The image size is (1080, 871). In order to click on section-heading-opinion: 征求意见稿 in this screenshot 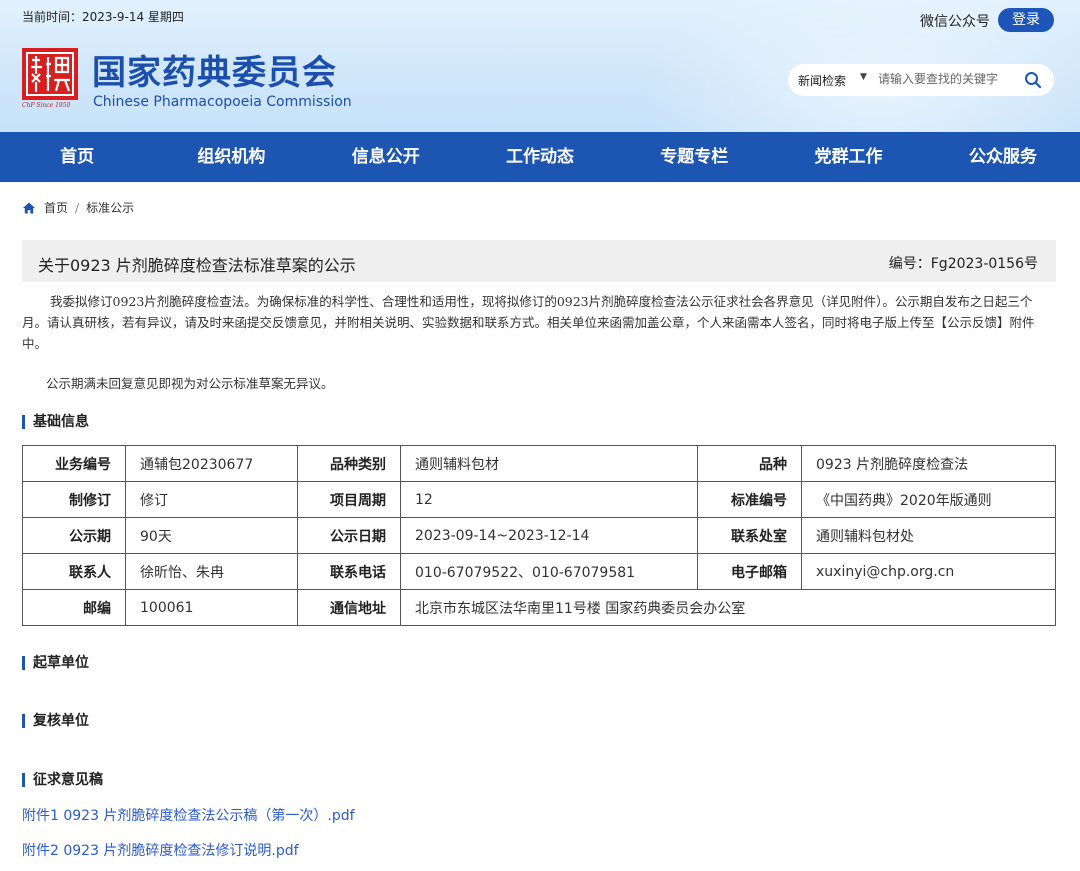, I will do `click(62, 780)`.